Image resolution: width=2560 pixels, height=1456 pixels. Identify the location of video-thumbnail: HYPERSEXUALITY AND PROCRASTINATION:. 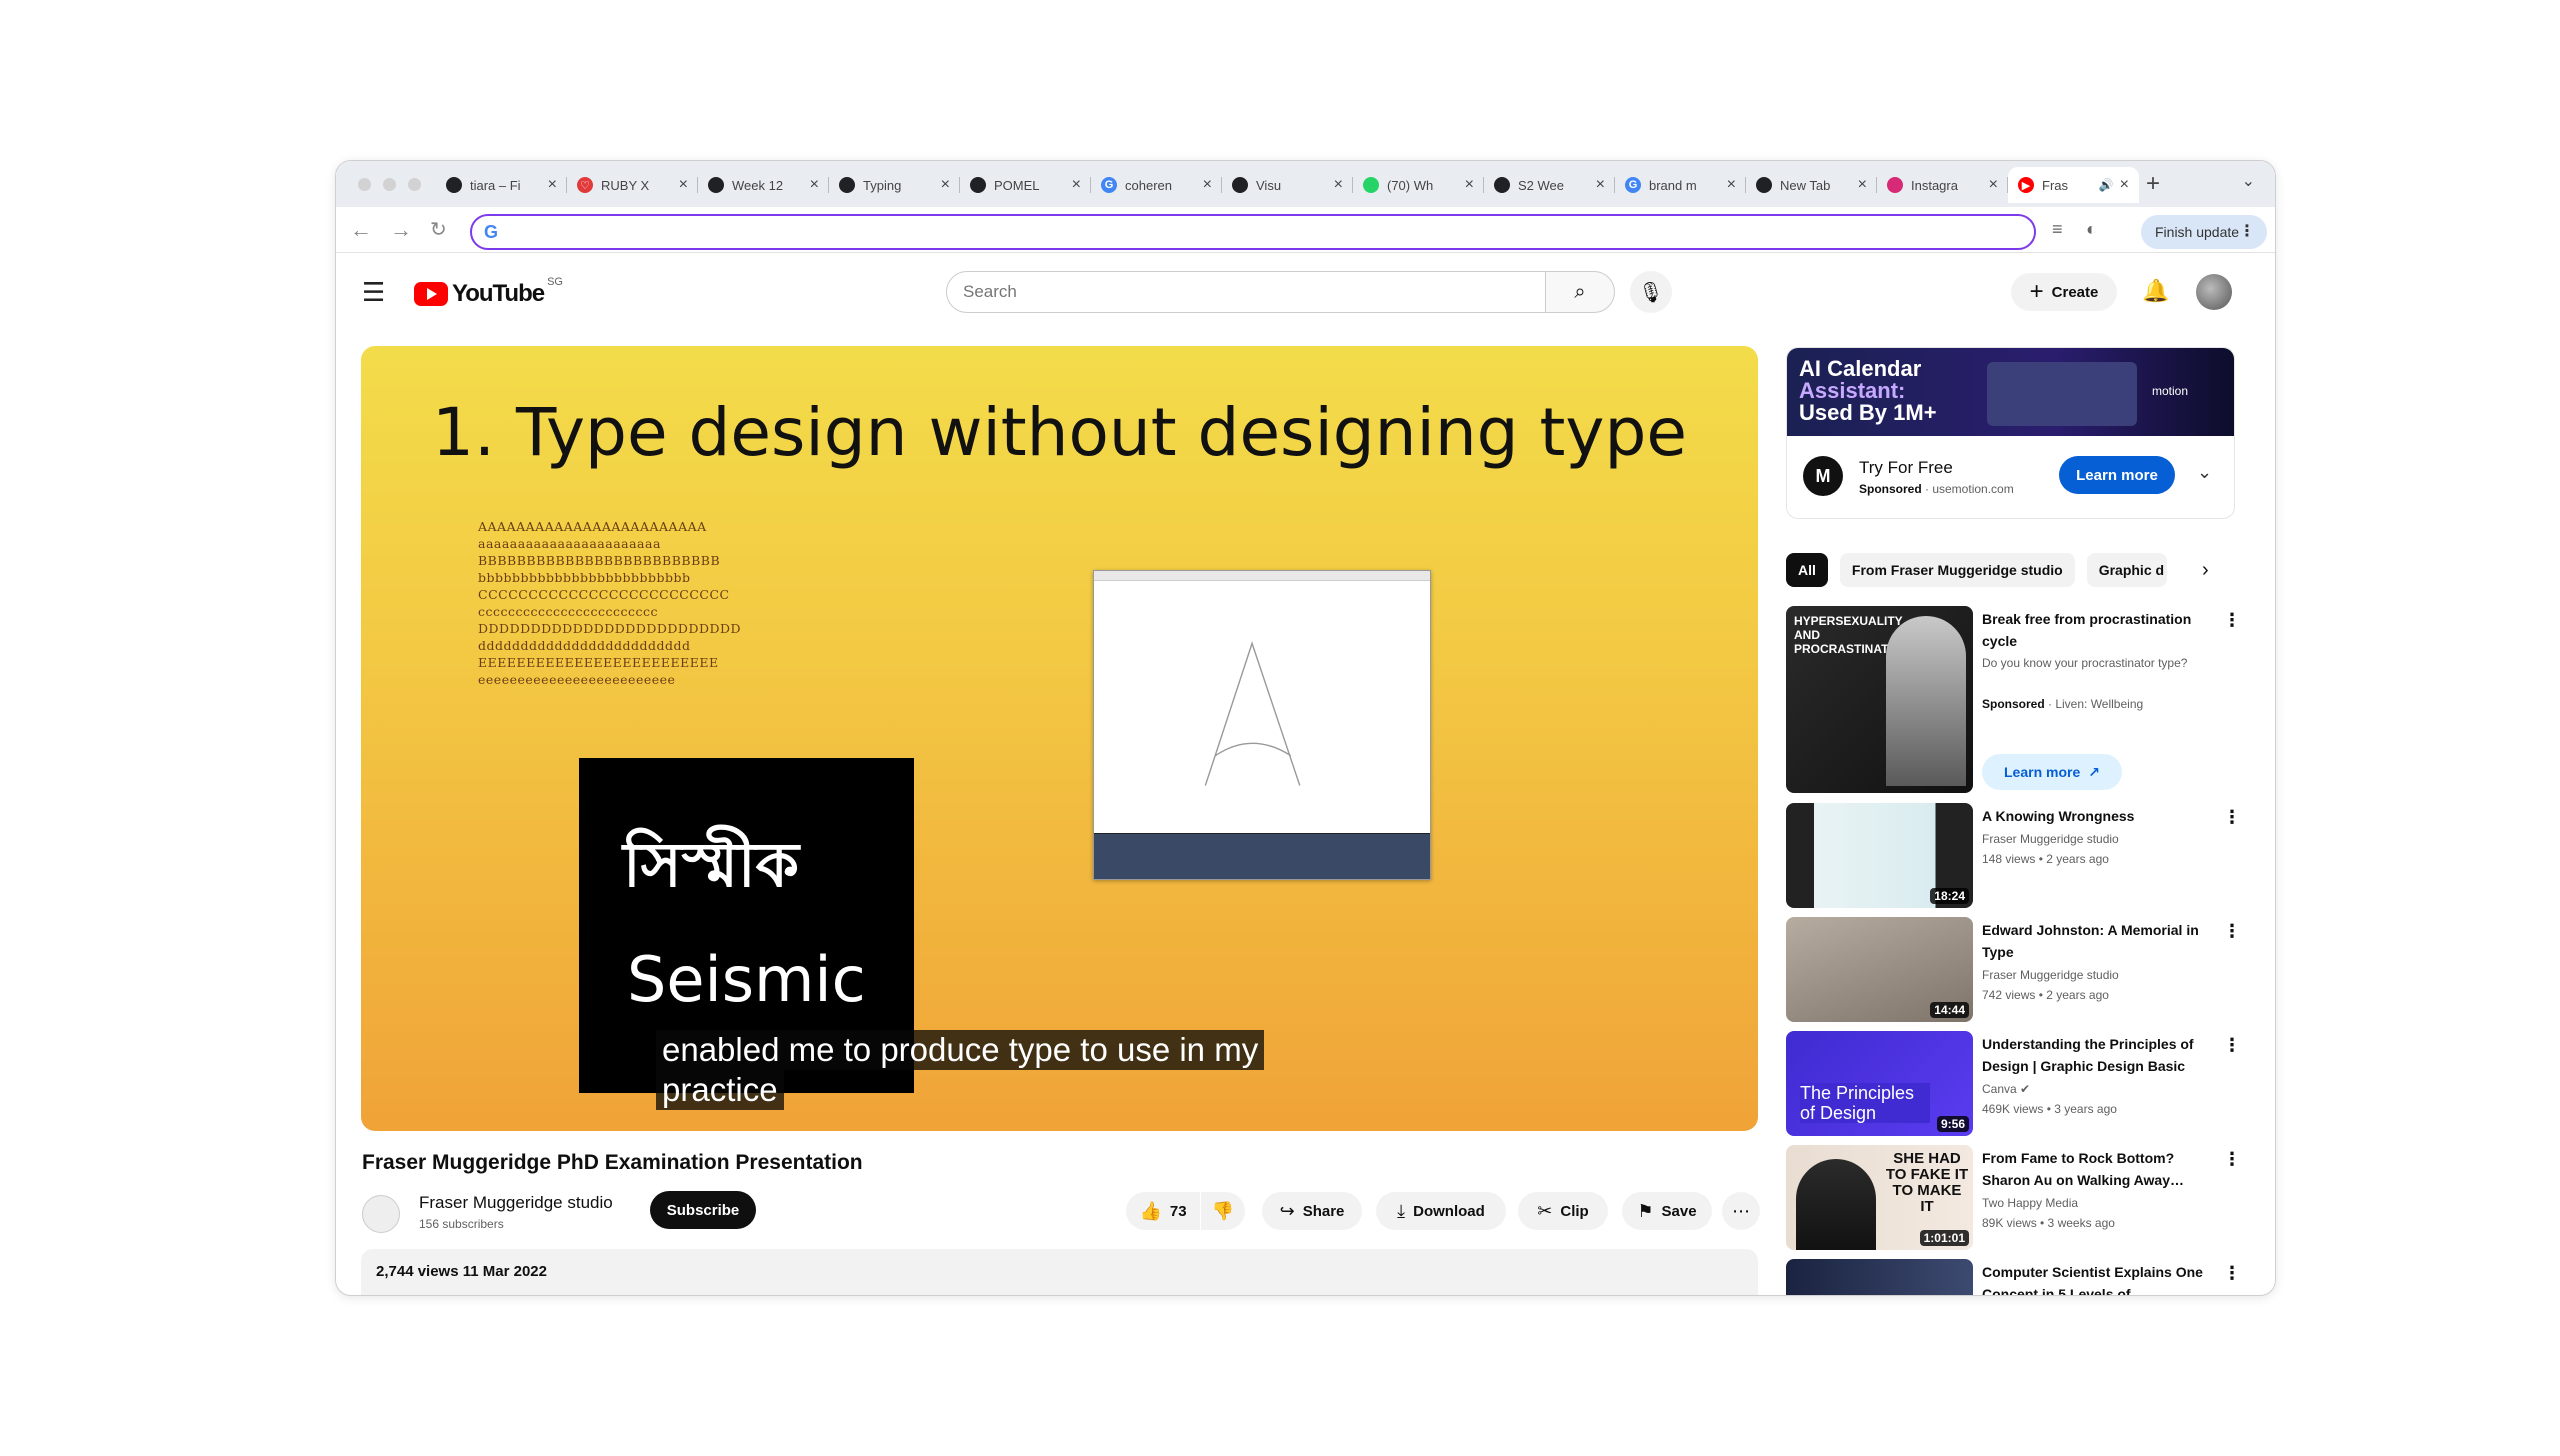
(1879, 699).